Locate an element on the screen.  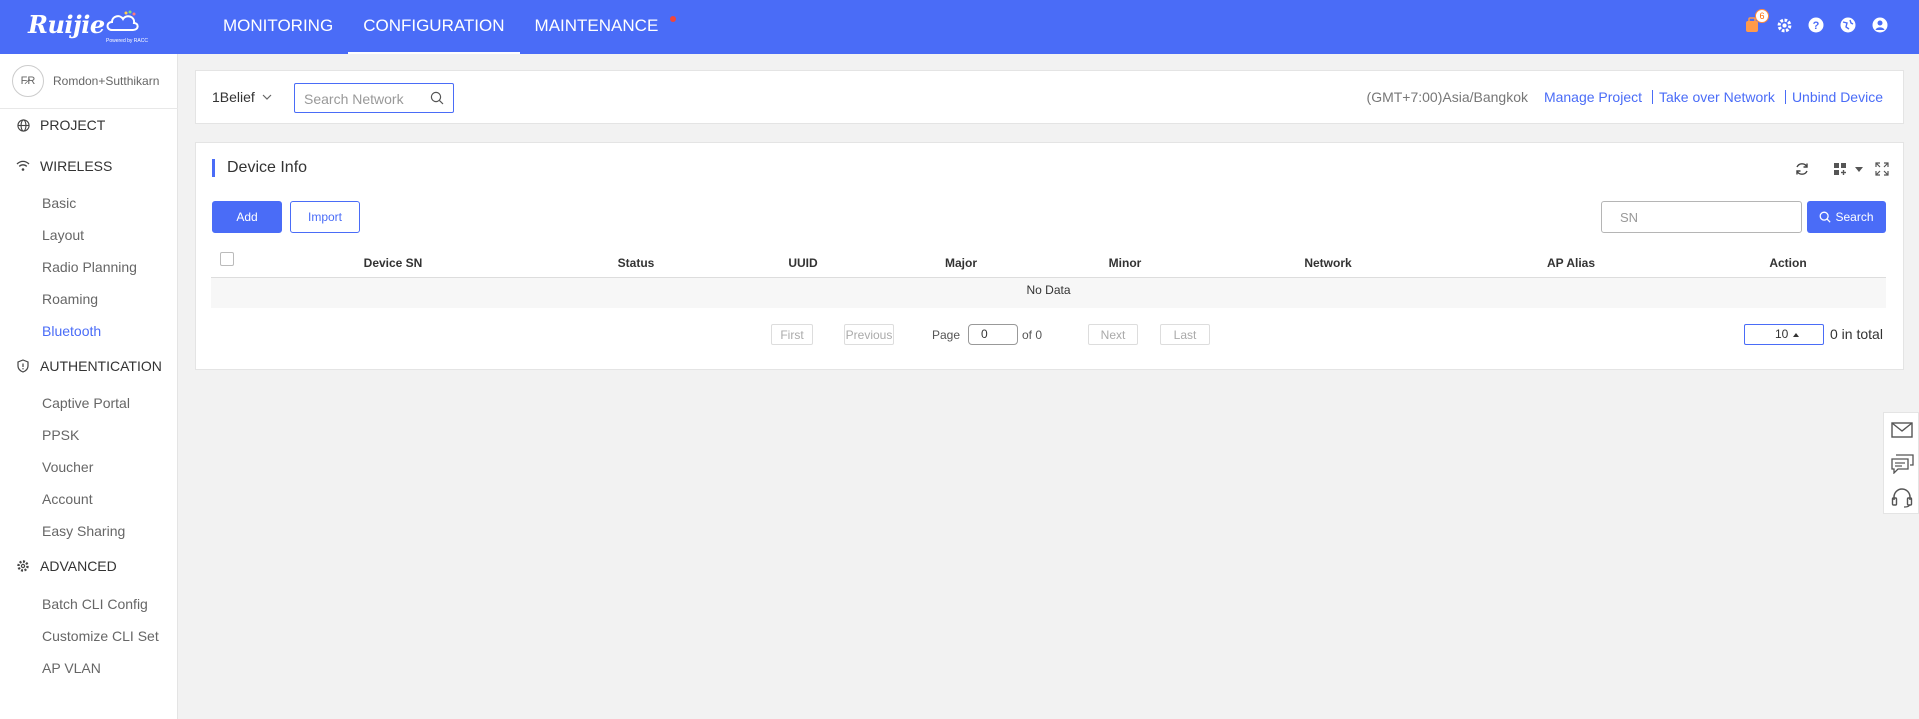
floating-contact-bar is located at coordinates (1901, 463).